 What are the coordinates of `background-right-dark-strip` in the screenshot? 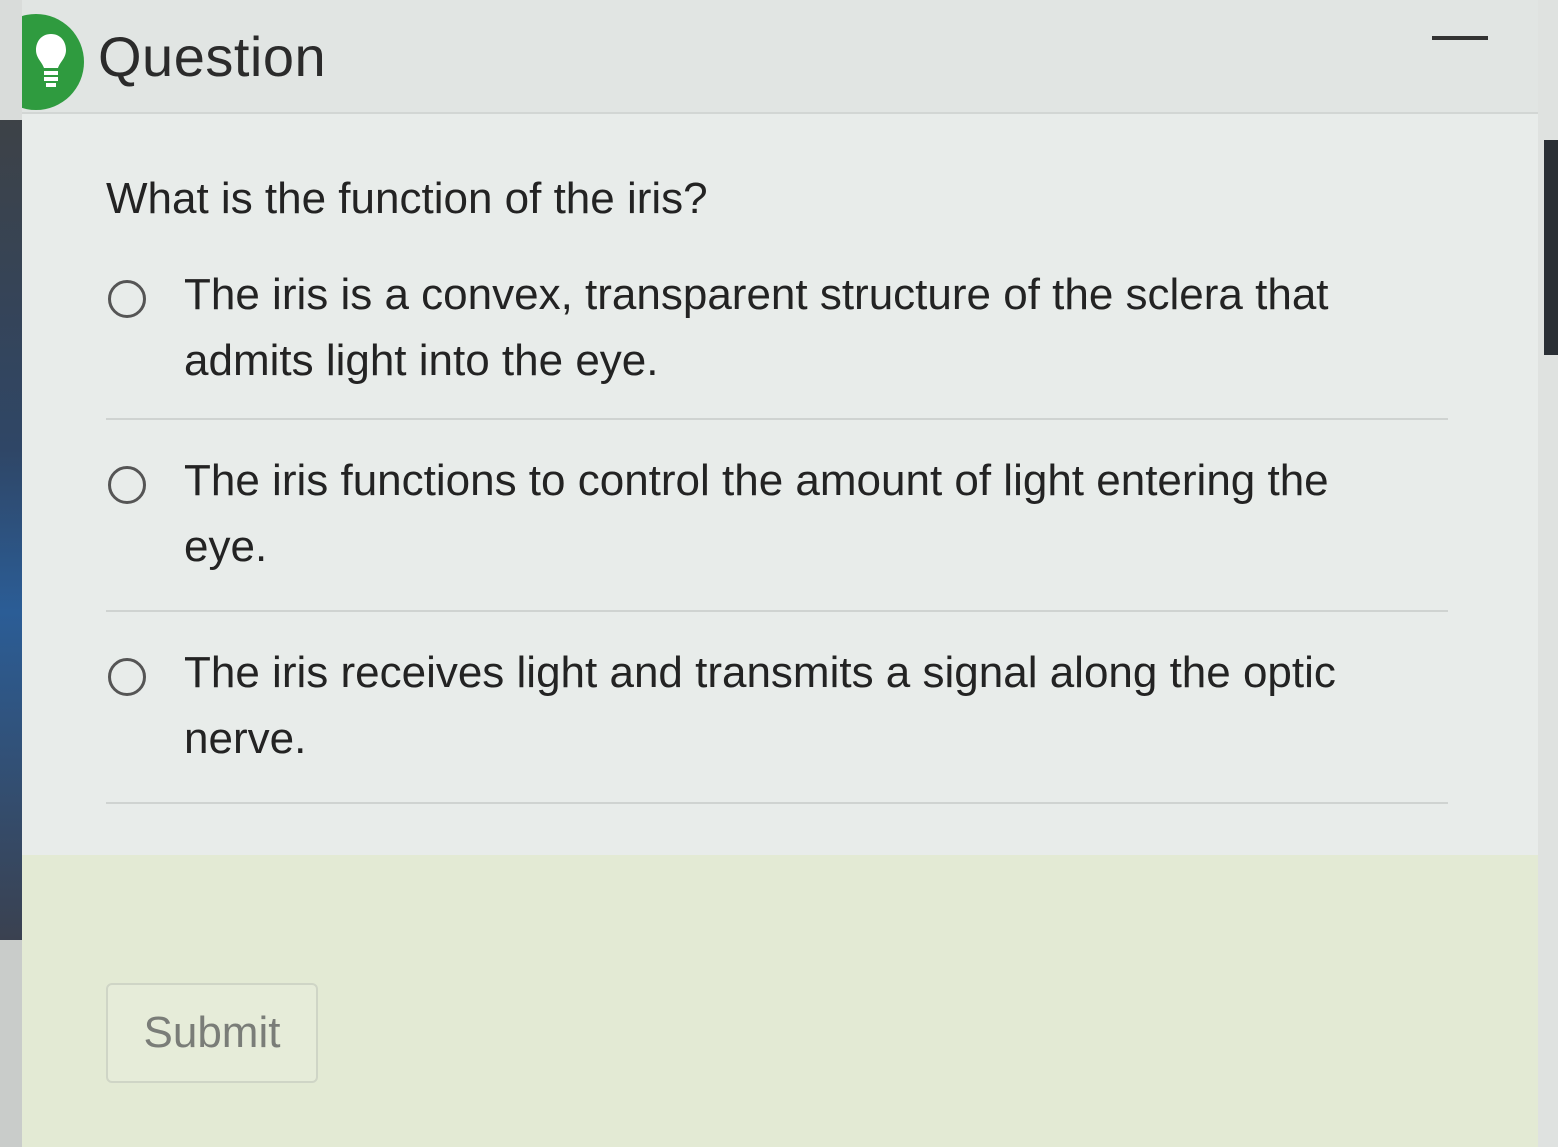 It's located at (1551, 247).